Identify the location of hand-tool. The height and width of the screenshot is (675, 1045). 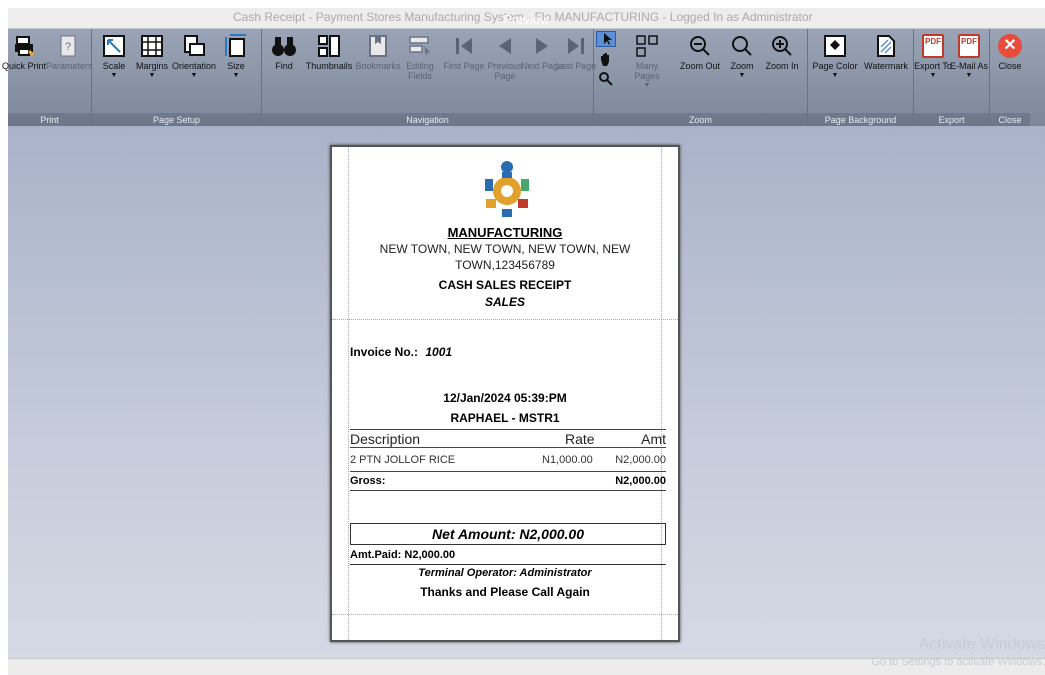
(606, 61).